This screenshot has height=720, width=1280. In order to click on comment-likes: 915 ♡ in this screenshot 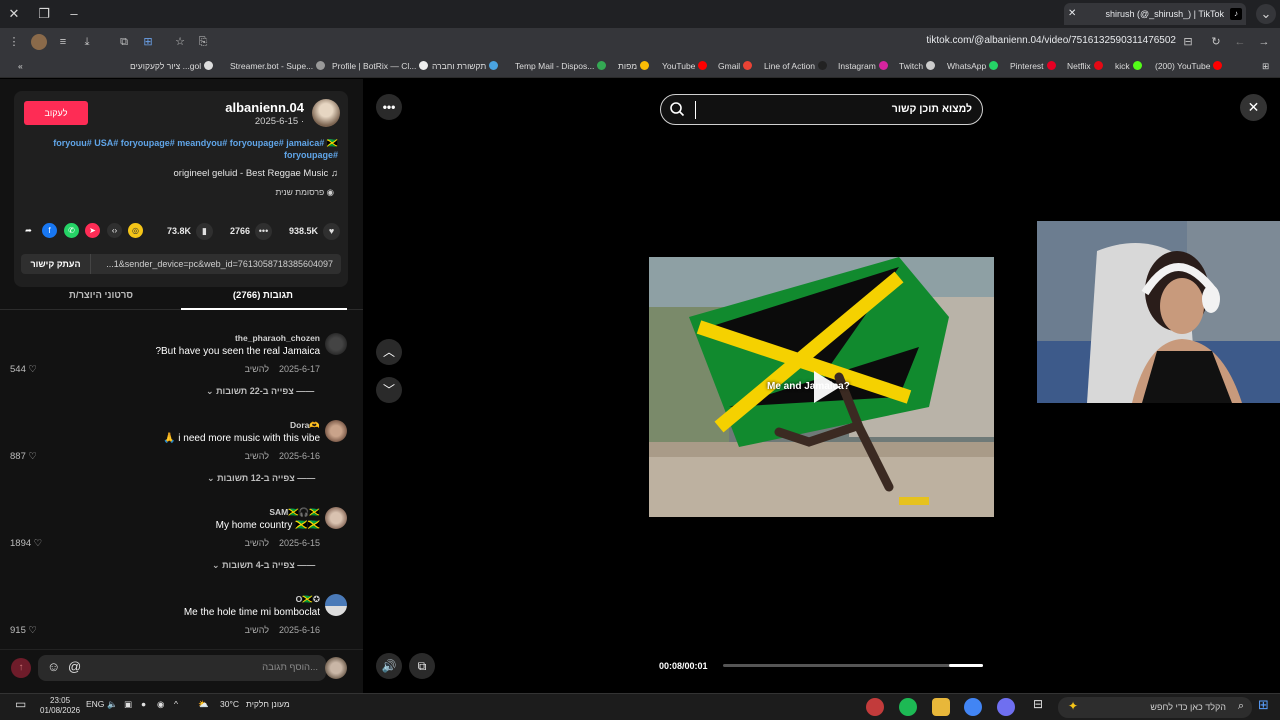, I will do `click(23, 630)`.